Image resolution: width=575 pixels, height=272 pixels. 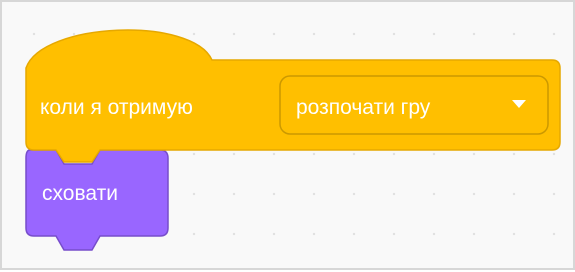 What do you see at coordinates (363, 107) in the screenshot?
I see `broadcast-dropdown-value: розпочати гру` at bounding box center [363, 107].